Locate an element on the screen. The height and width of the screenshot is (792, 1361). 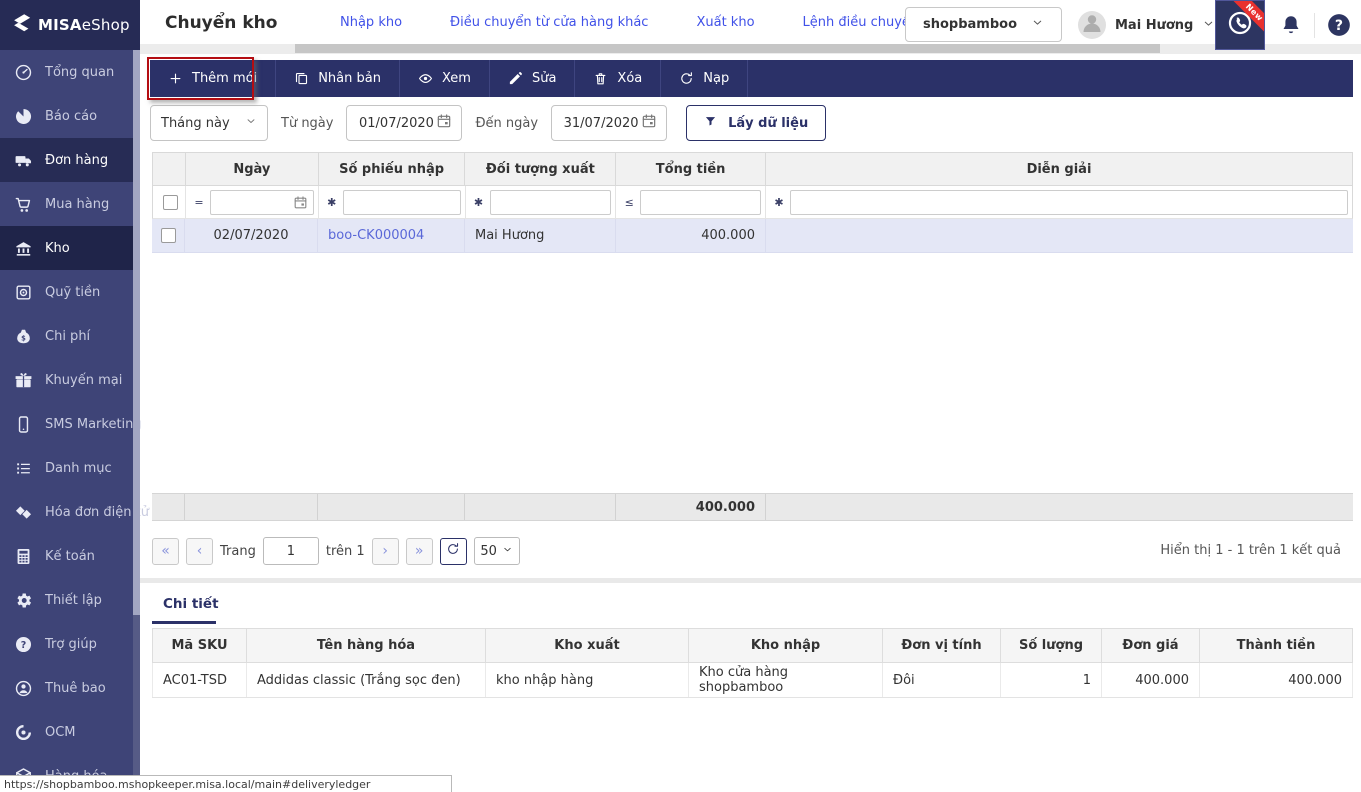
sidebar-item-danh-muc: Danh mục is located at coordinates (70, 468).